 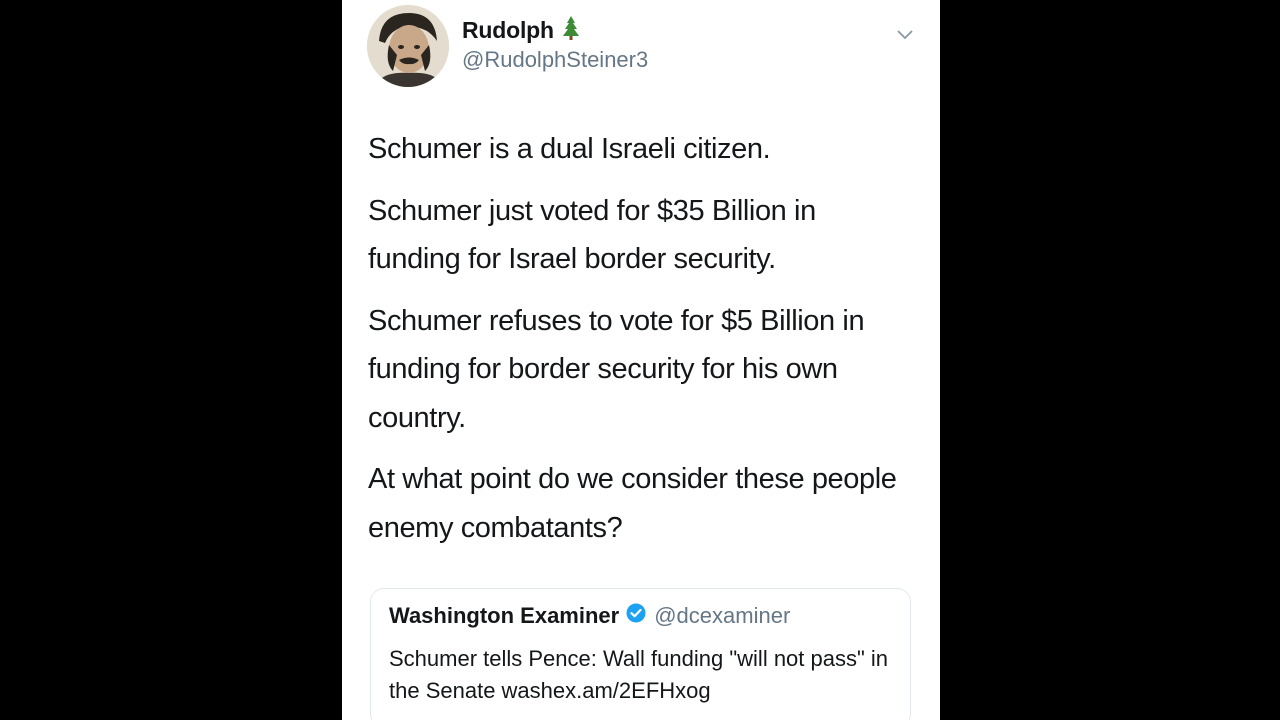 I want to click on quoted-author-handle: @dcexaminer, so click(x=722, y=615).